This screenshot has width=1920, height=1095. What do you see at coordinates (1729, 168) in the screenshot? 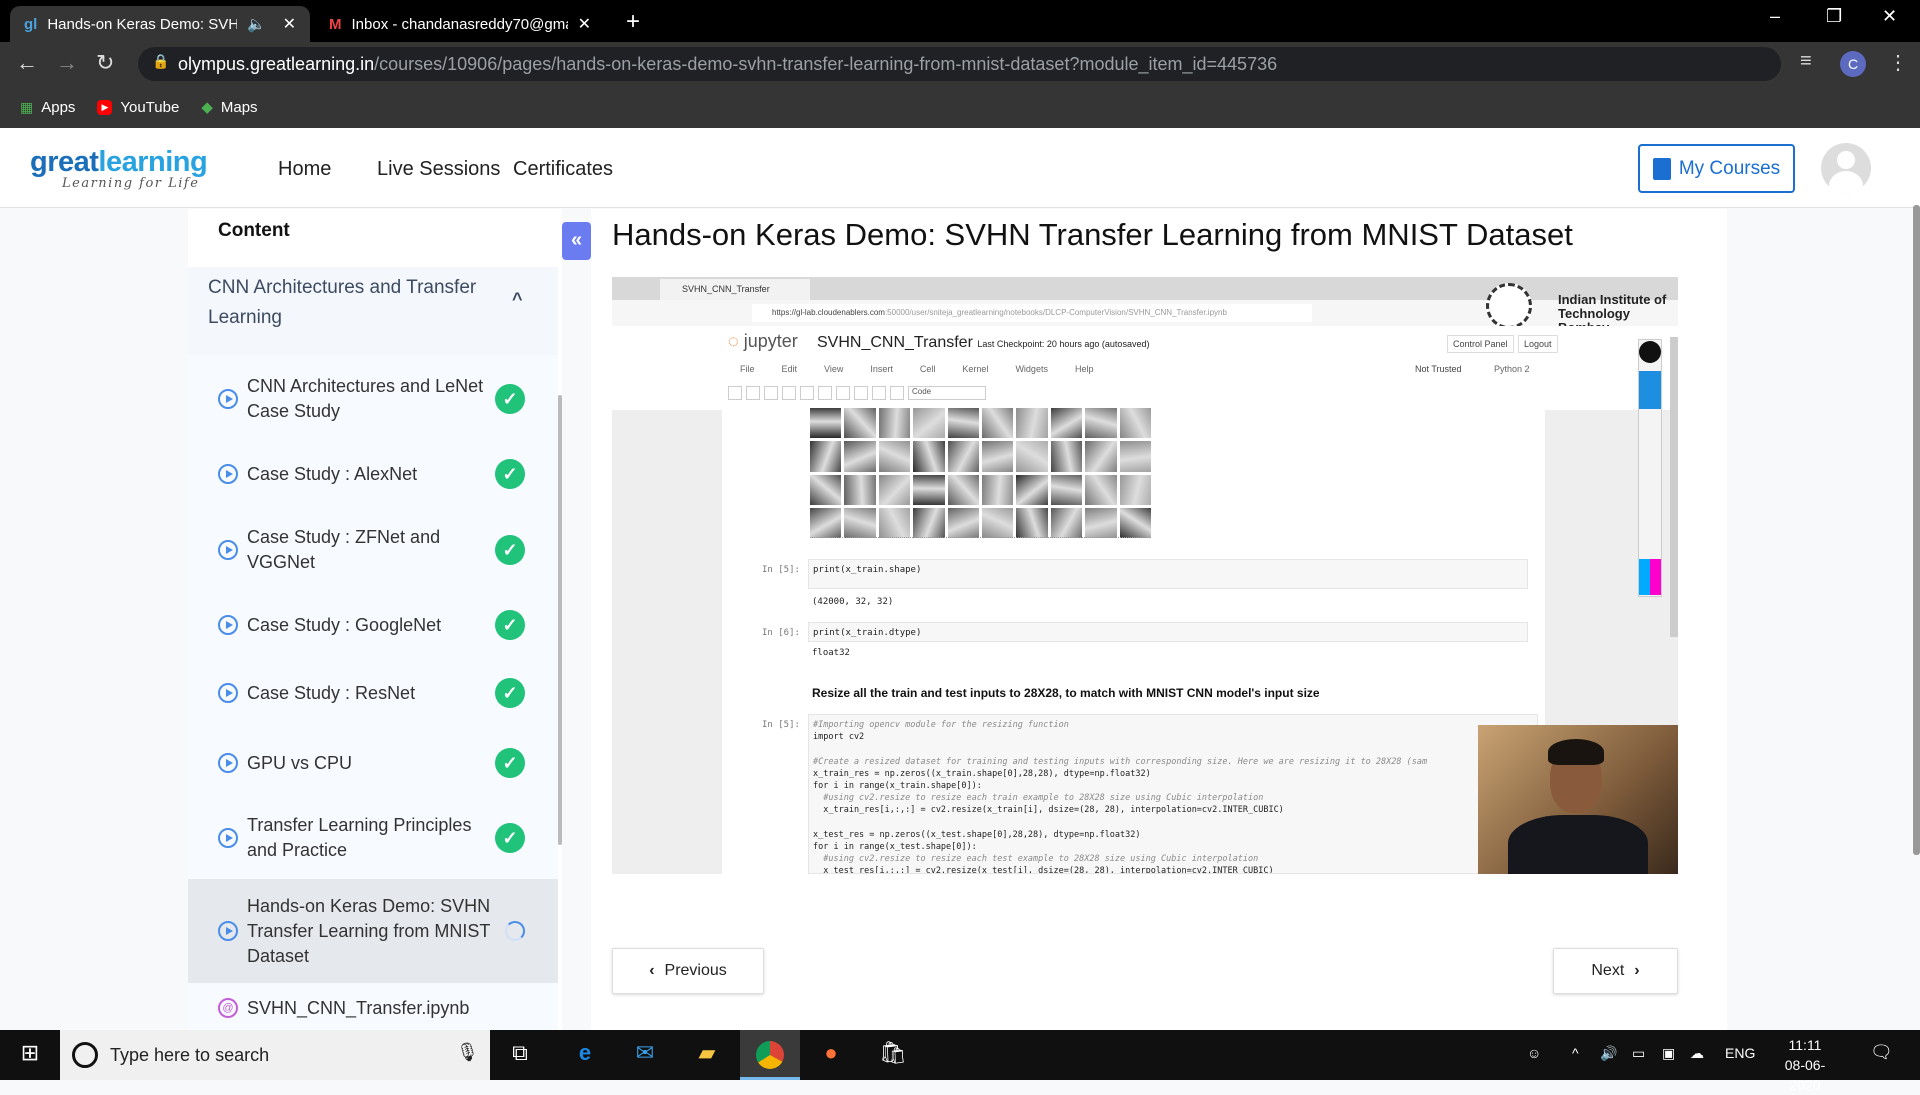
I see `my-courses-label: My Courses` at bounding box center [1729, 168].